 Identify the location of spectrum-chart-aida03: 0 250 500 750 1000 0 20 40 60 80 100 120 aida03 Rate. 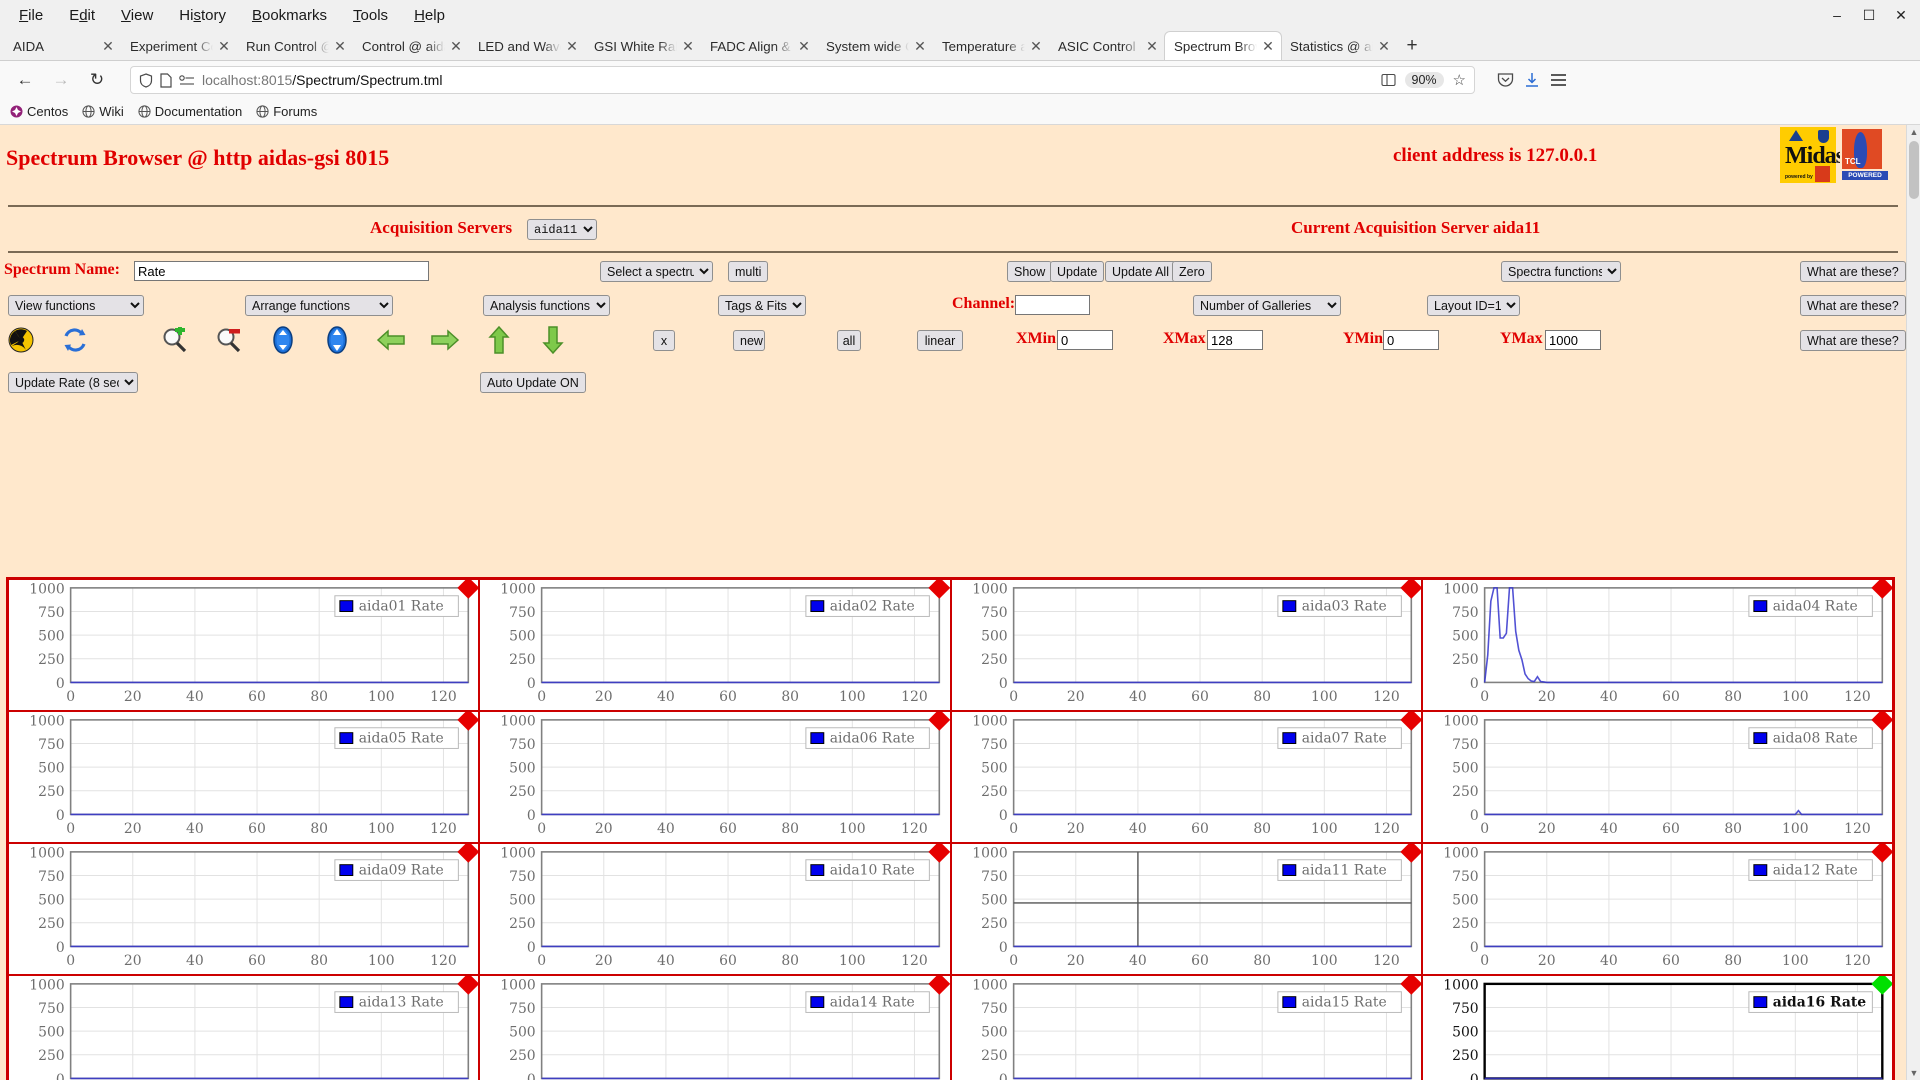
(1186, 645).